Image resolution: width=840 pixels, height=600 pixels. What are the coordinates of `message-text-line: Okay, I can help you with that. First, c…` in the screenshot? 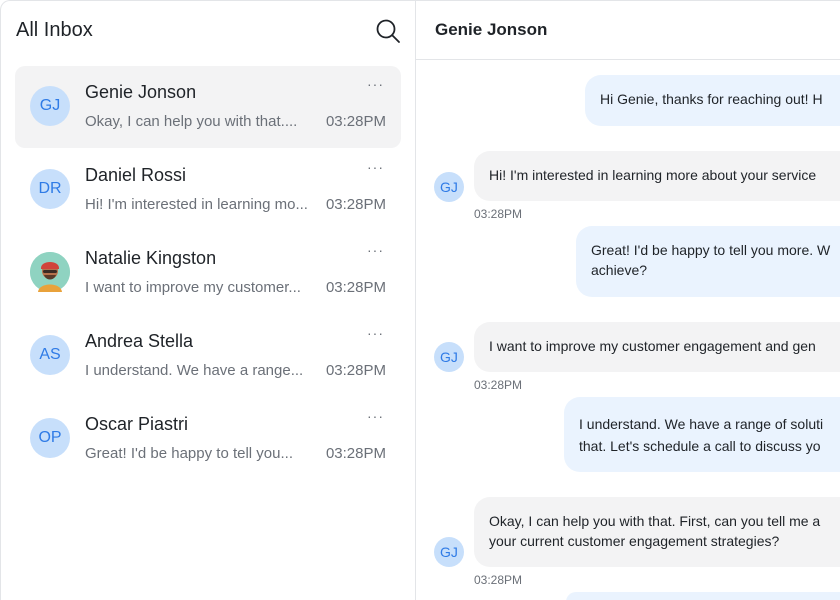 It's located at (655, 521).